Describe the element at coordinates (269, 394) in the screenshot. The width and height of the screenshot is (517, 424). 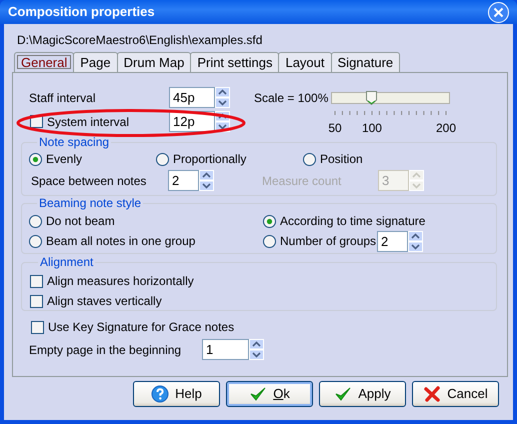
I see `dialog-button: Ok` at that location.